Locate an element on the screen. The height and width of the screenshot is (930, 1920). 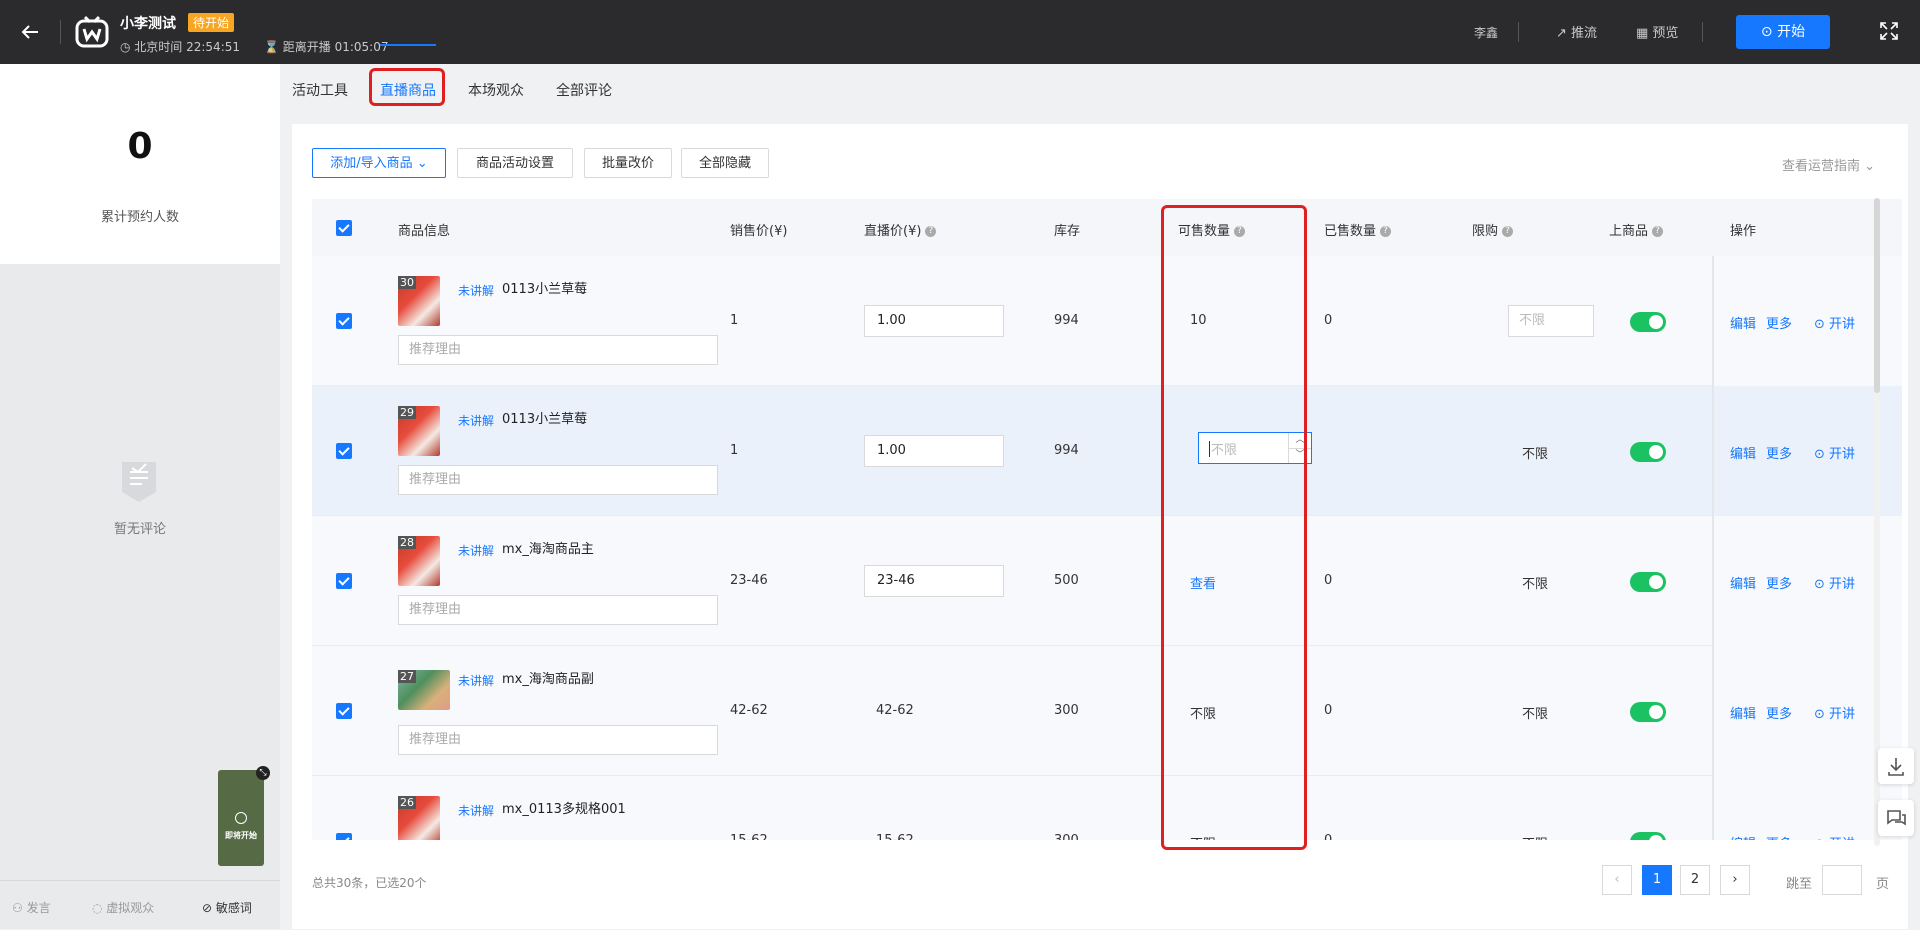
expand-icon: ⤡ is located at coordinates (263, 773).